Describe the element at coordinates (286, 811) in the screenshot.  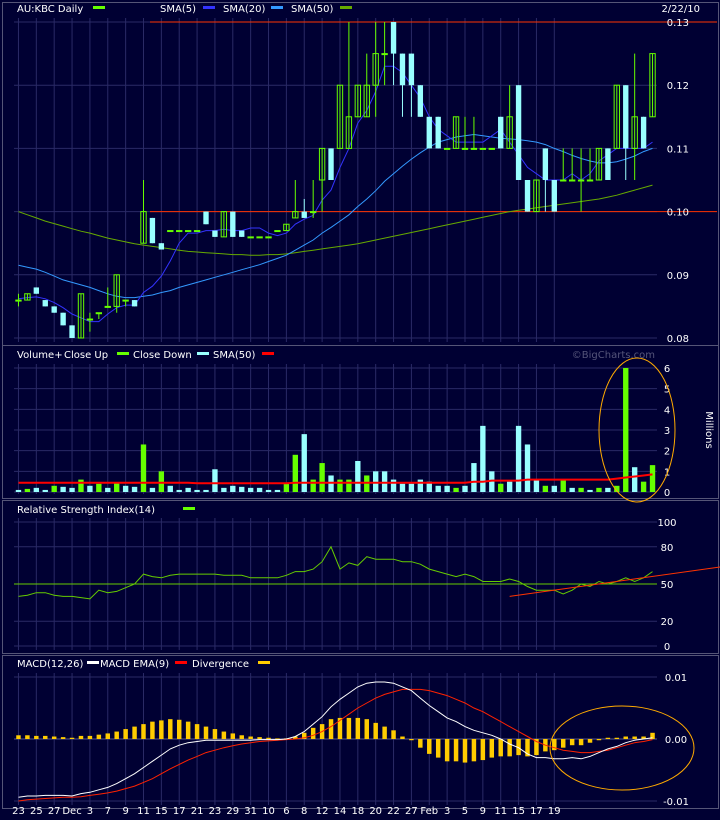
I see `x-tick-label: 6` at that location.